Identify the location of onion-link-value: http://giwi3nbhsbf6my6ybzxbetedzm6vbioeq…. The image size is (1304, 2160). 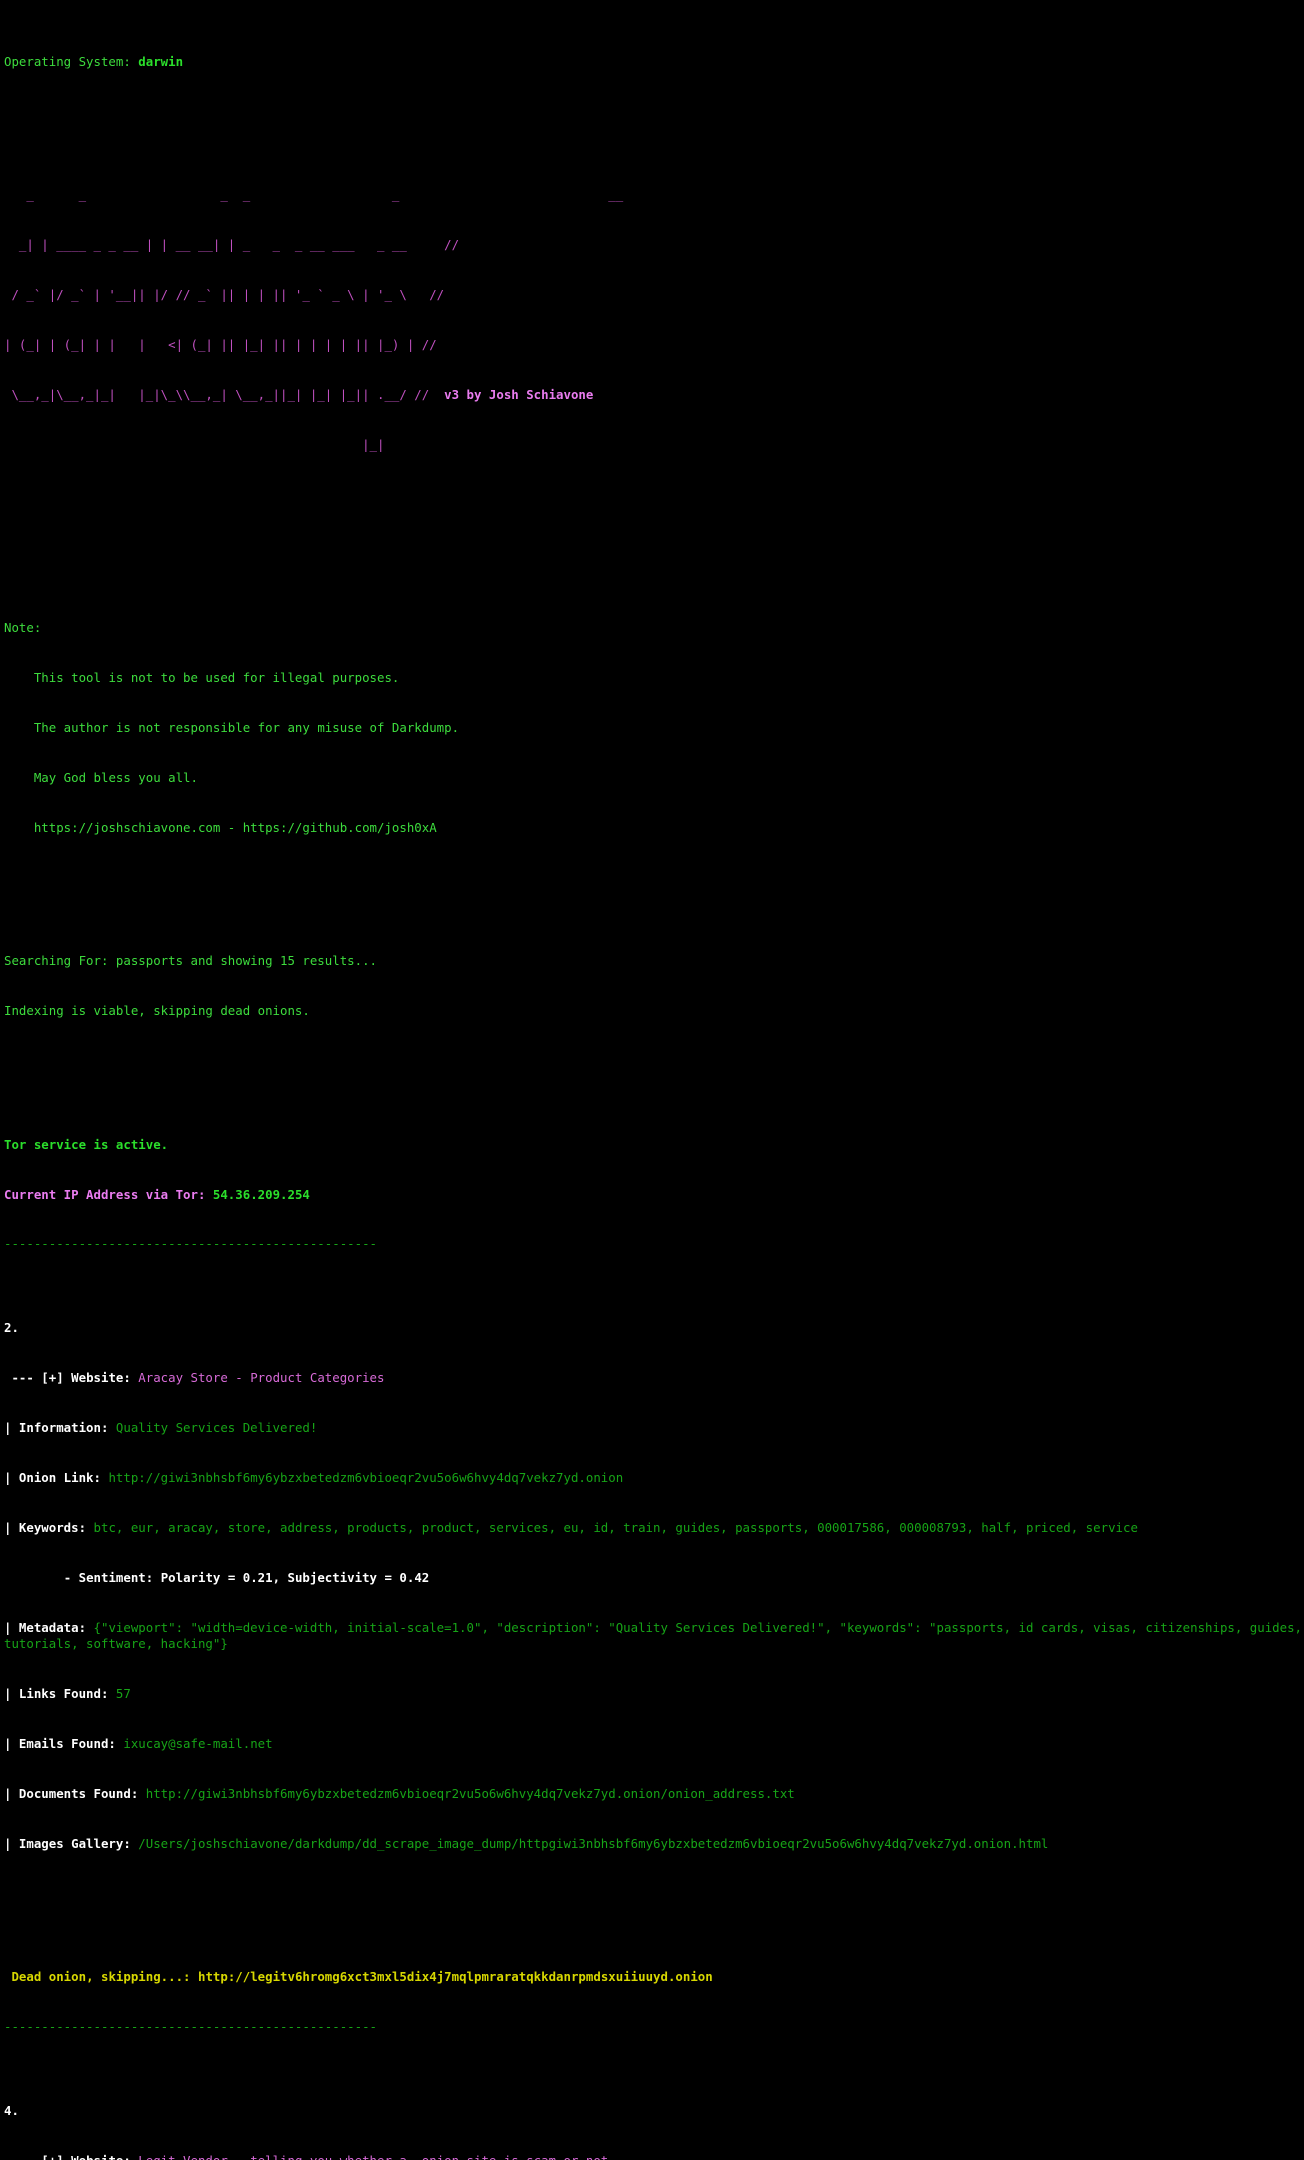
(365, 1477).